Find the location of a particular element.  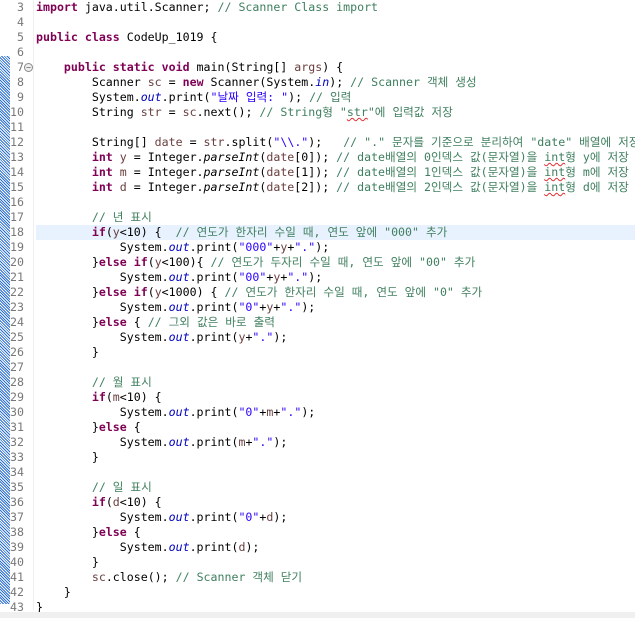

code-line: 42 } is located at coordinates (317, 592).